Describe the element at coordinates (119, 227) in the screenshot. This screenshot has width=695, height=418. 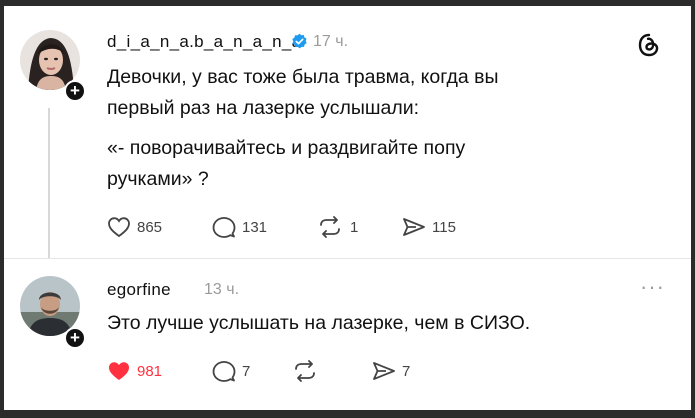
I see `heart-icon` at that location.